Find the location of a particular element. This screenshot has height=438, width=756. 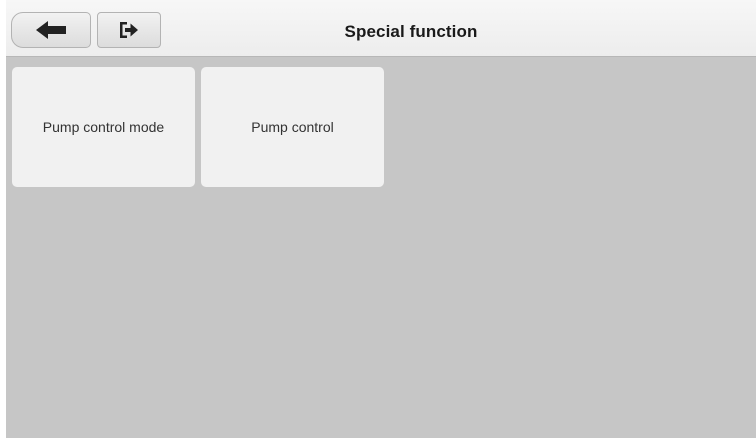

back-button is located at coordinates (51, 30).